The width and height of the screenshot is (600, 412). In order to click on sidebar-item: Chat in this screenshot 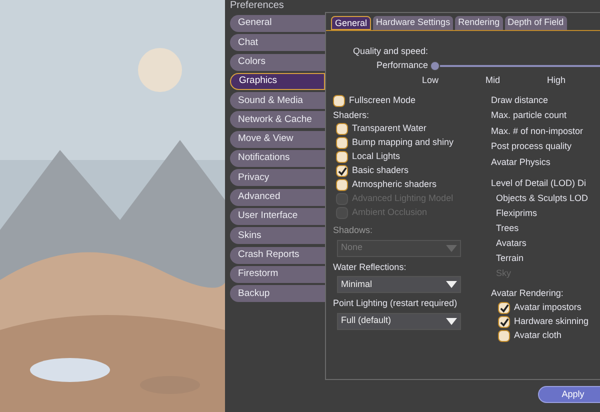, I will do `click(277, 43)`.